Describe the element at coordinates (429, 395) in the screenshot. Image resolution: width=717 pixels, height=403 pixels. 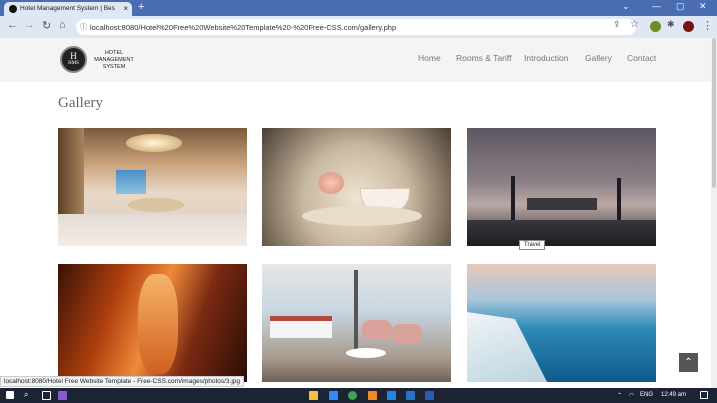
I see `word-icon` at that location.